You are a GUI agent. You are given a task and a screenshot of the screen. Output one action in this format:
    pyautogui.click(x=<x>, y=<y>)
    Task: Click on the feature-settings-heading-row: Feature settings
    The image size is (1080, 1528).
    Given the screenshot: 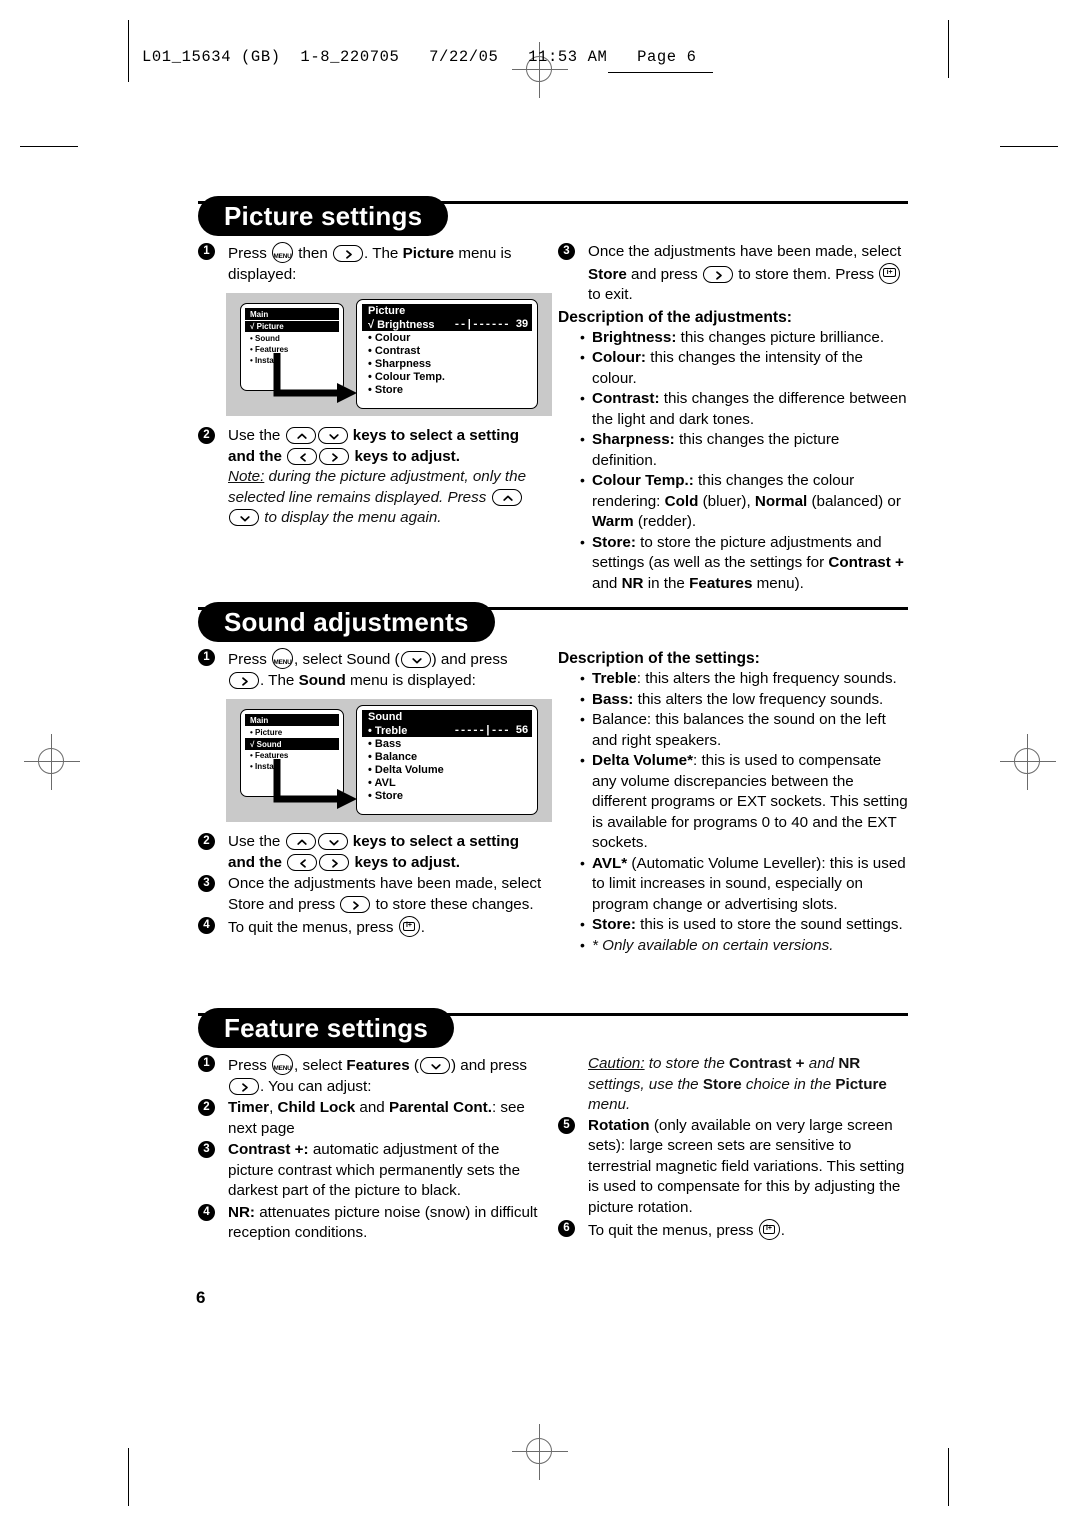 What is the action you would take?
    pyautogui.click(x=553, y=1031)
    